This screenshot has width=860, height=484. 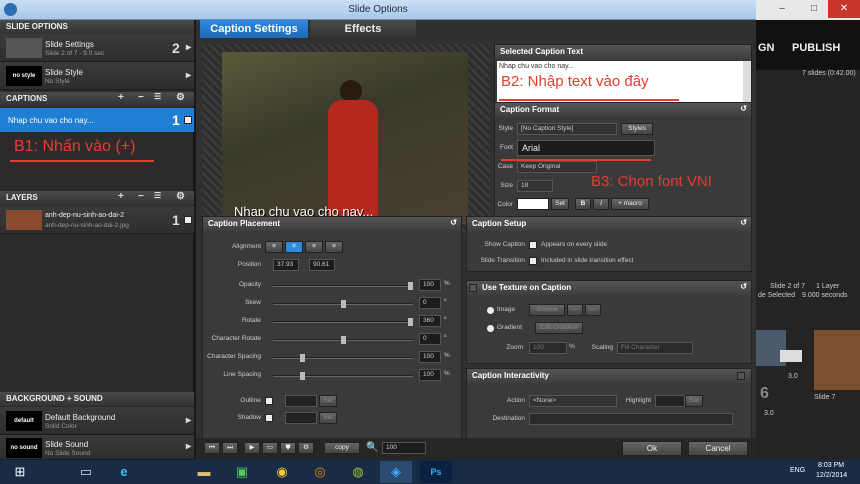 What do you see at coordinates (141, 97) in the screenshot?
I see `remove-caption-button: −` at bounding box center [141, 97].